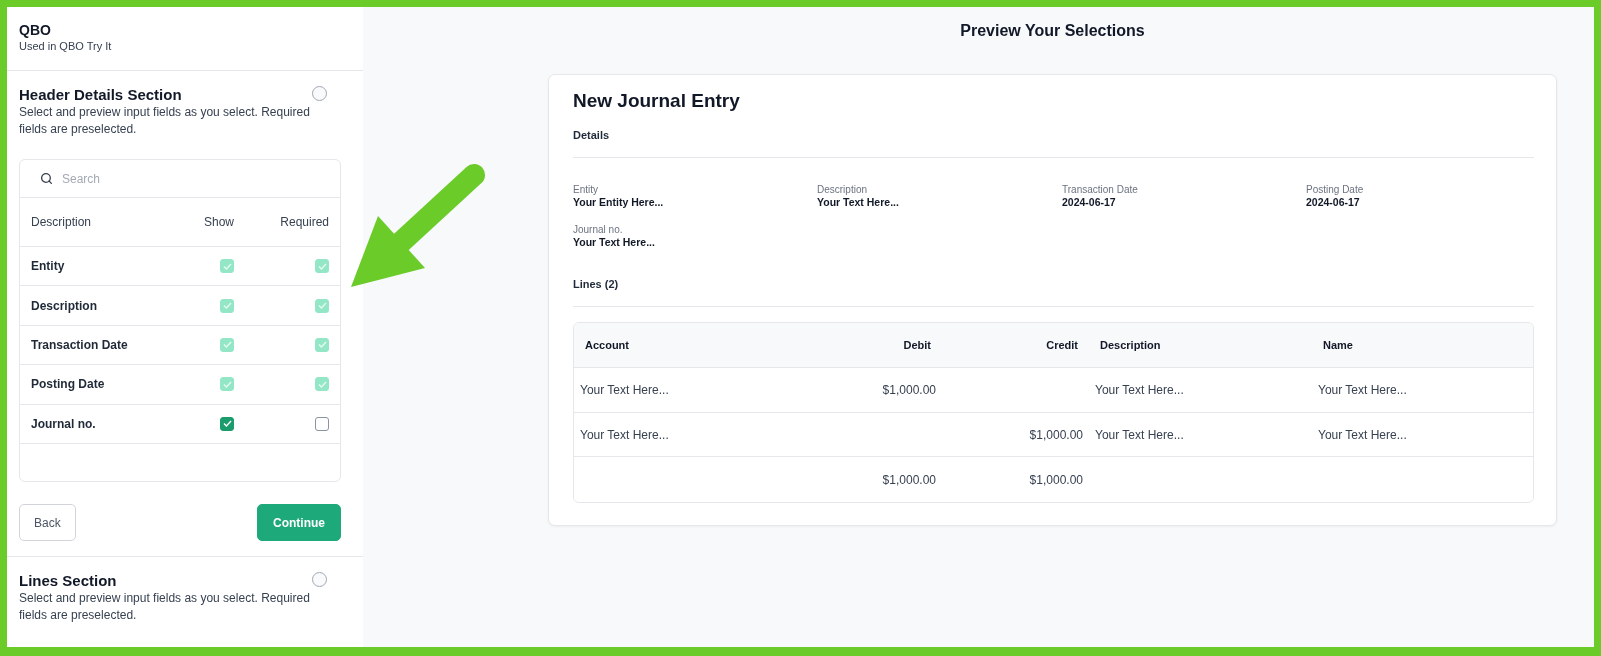 Image resolution: width=1601 pixels, height=656 pixels. Describe the element at coordinates (917, 345) in the screenshot. I see `column-header: Debit` at that location.